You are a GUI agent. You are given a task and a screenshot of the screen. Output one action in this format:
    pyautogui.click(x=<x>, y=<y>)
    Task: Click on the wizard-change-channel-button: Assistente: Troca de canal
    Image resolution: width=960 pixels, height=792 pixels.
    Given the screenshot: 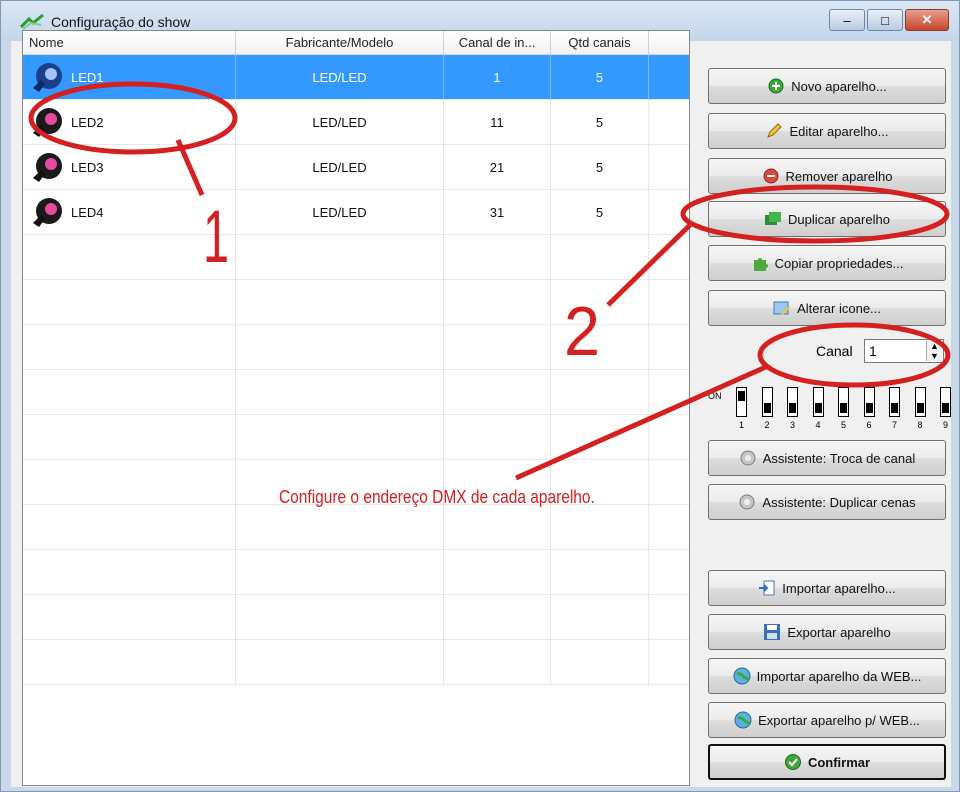 What is the action you would take?
    pyautogui.click(x=827, y=458)
    